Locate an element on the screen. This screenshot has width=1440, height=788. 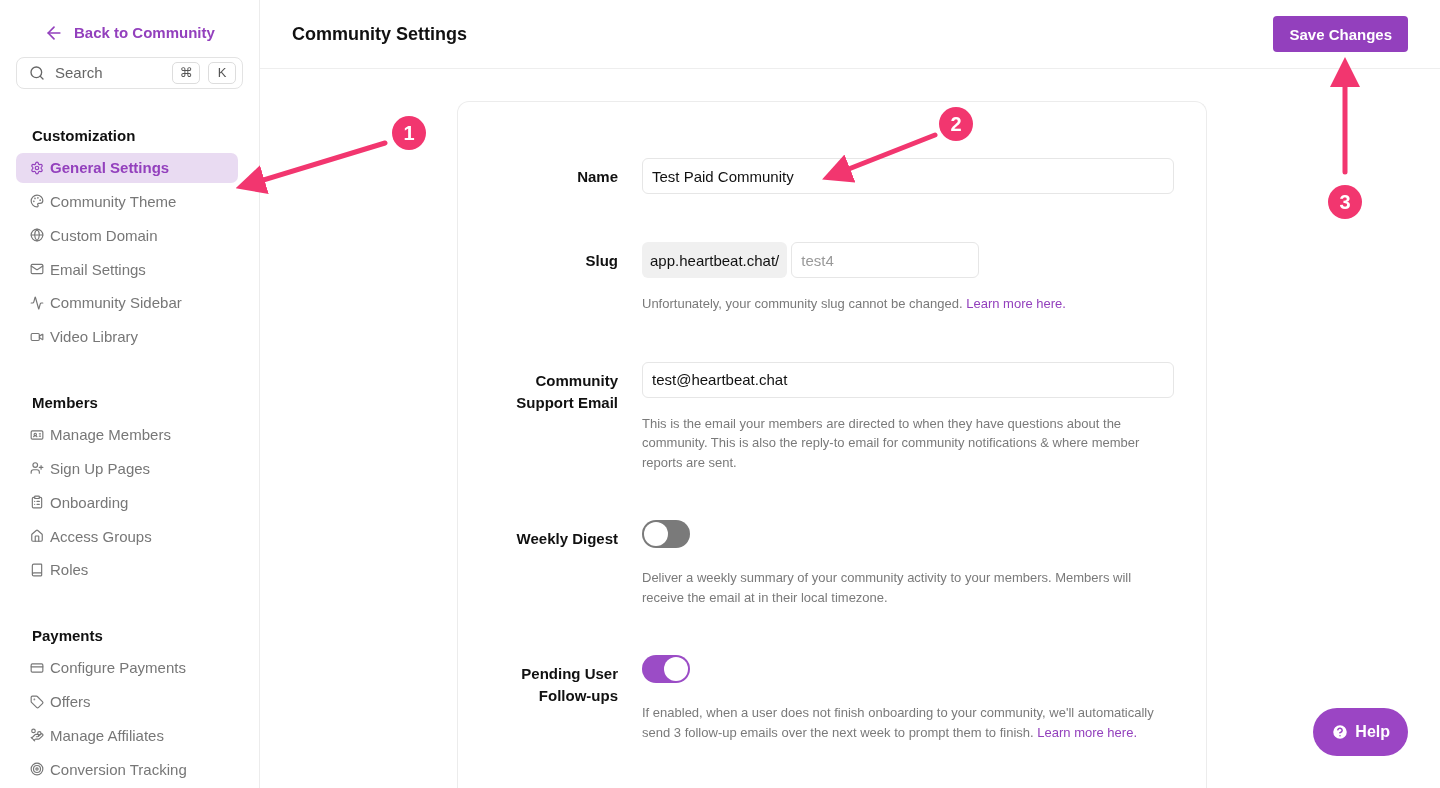
save-button: Save Changes is located at coordinates (1340, 34).